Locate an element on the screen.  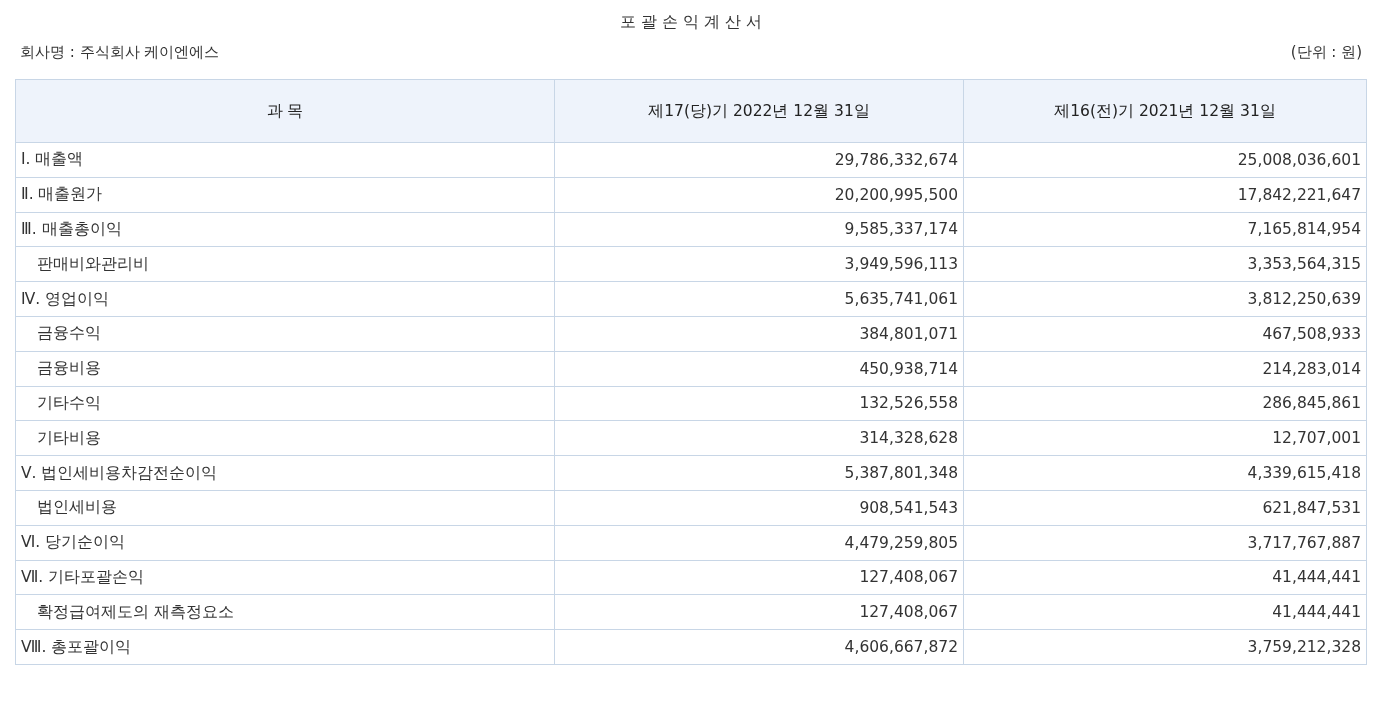
column-header: 과 목 is located at coordinates (285, 111).